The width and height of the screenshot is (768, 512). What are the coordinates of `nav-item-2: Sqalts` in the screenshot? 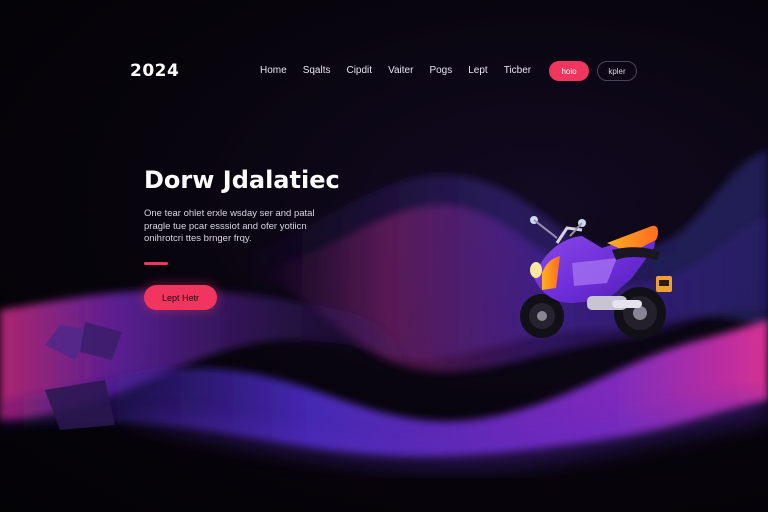 It's located at (317, 70).